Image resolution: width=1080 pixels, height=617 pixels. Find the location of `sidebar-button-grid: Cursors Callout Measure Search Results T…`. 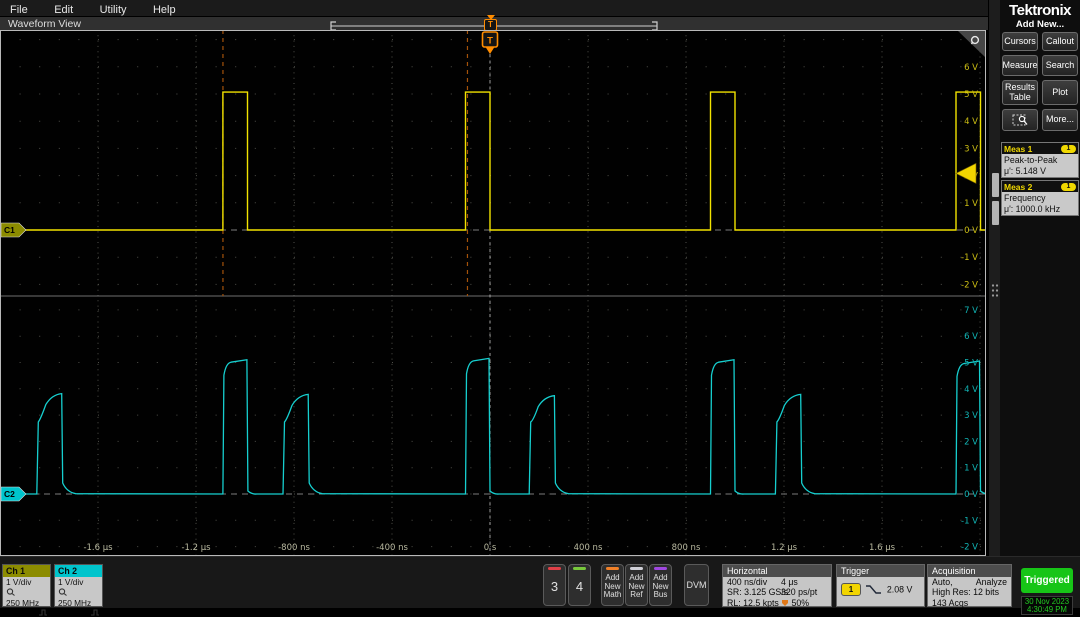

sidebar-button-grid: Cursors Callout Measure Search Results T… is located at coordinates (1040, 81).